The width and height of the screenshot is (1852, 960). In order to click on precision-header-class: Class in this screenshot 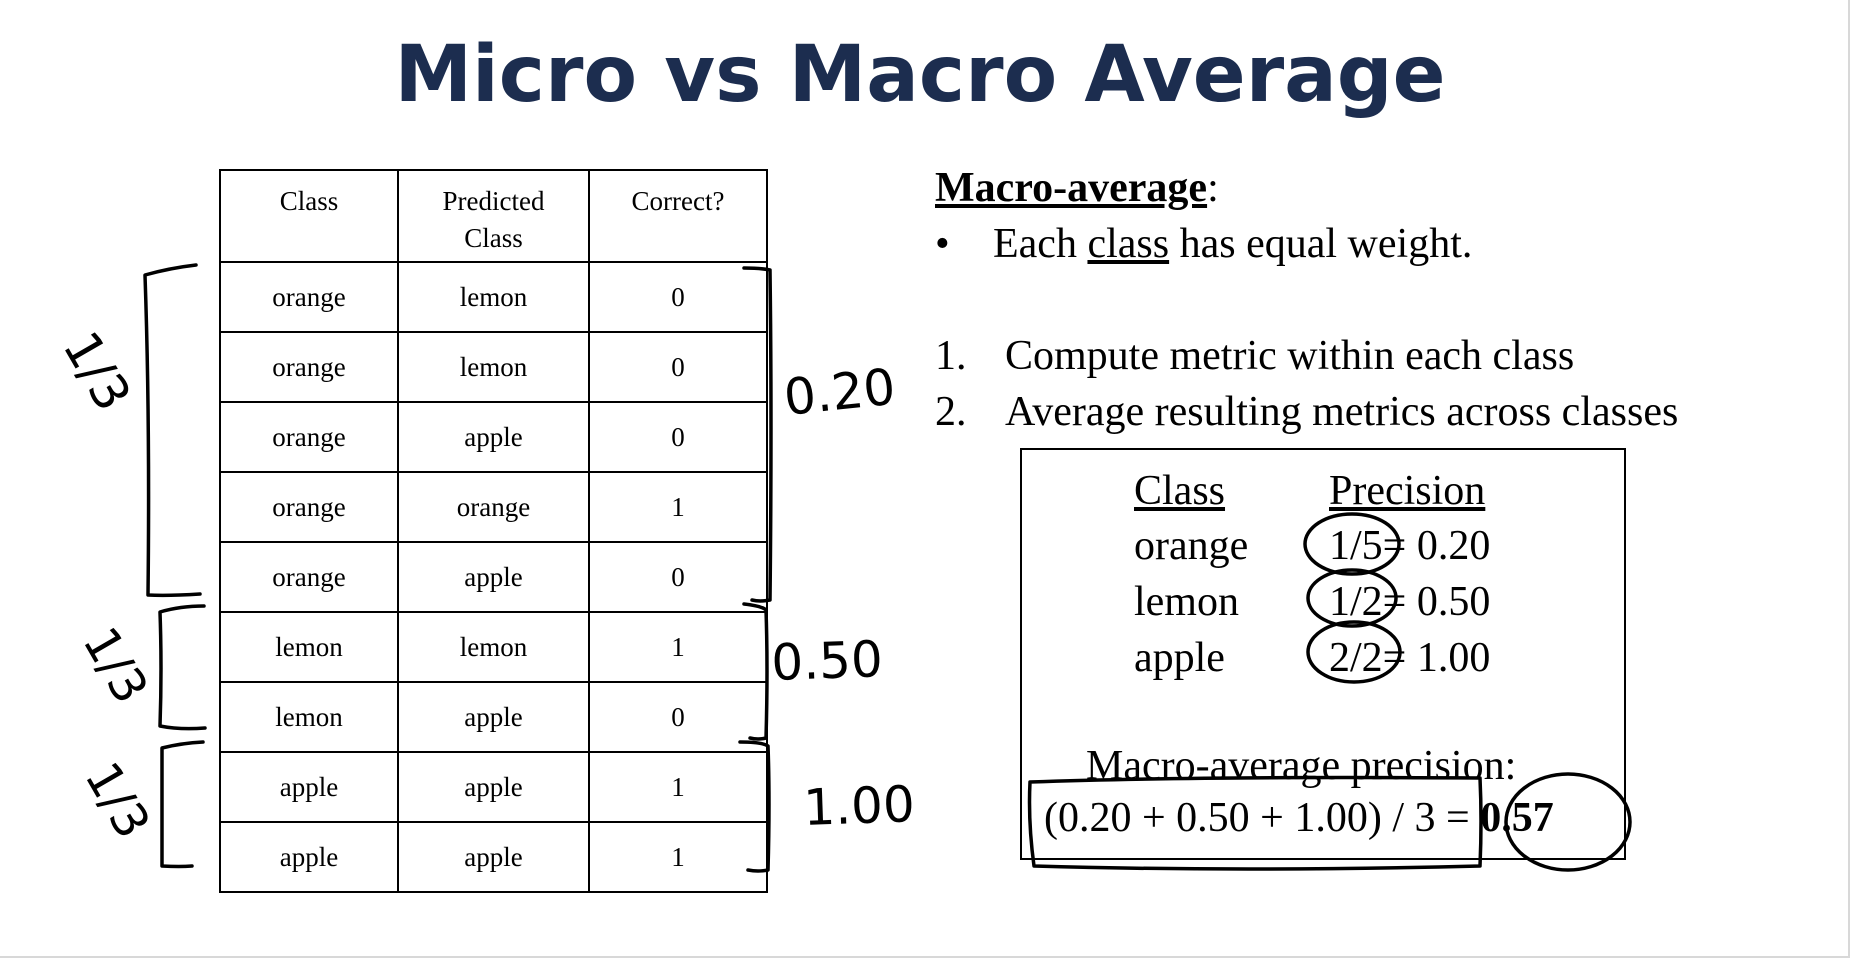, I will do `click(1180, 491)`.